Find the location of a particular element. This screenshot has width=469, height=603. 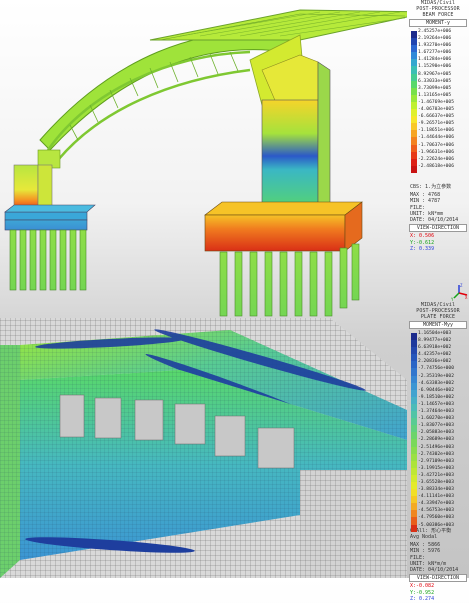

legend-value: -1.18651e+006 is located at coordinates (436, 131).